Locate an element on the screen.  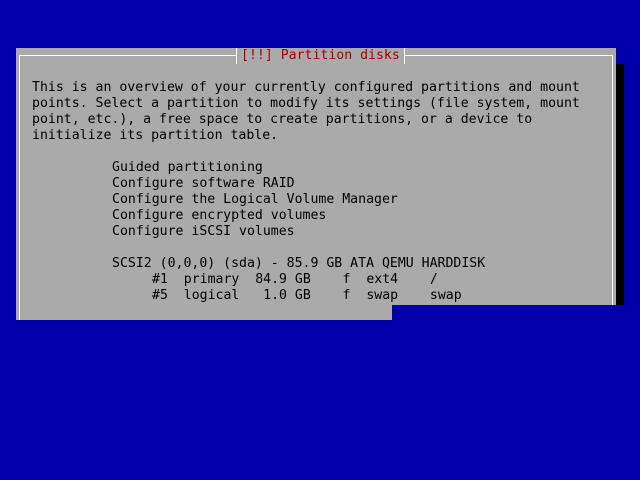
partition-entry-5: #5 logical 1.0 GB f swap swap is located at coordinates (307, 296).